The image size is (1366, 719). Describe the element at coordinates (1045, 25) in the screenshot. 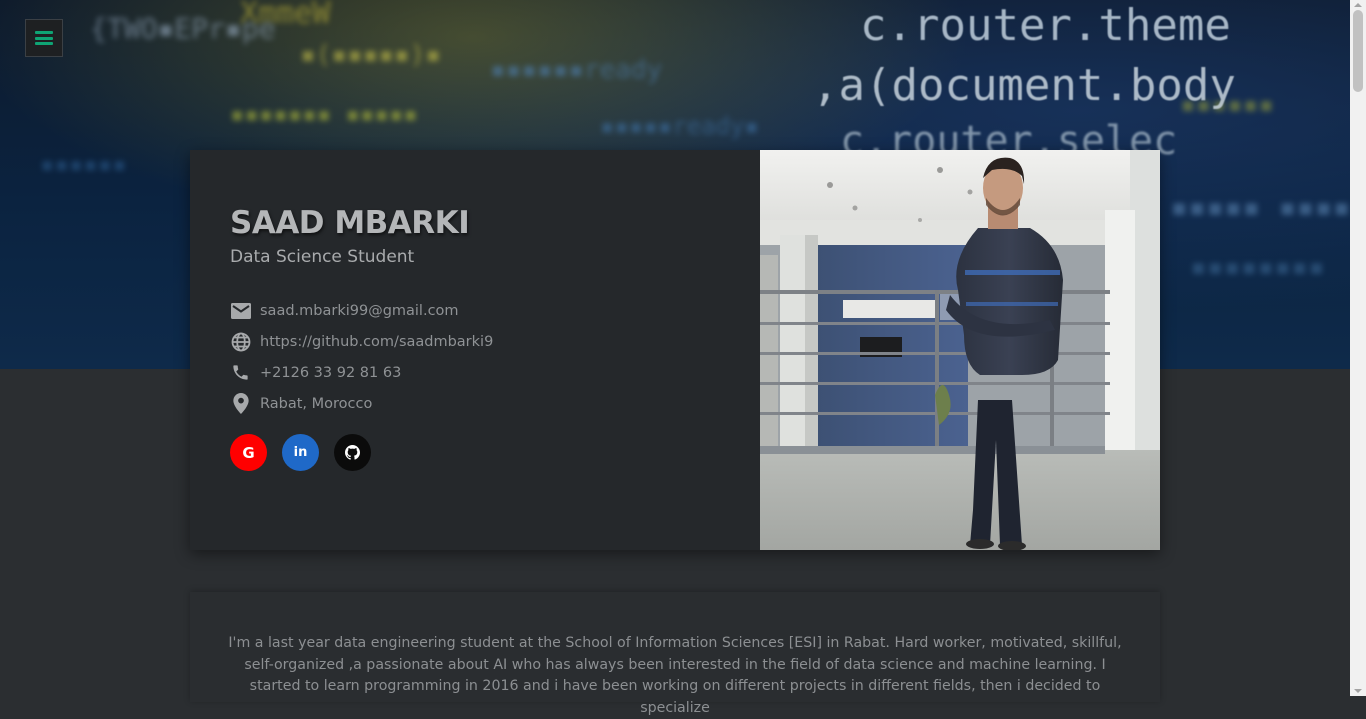

I see `hero-code-line-1: c.router.theme` at that location.